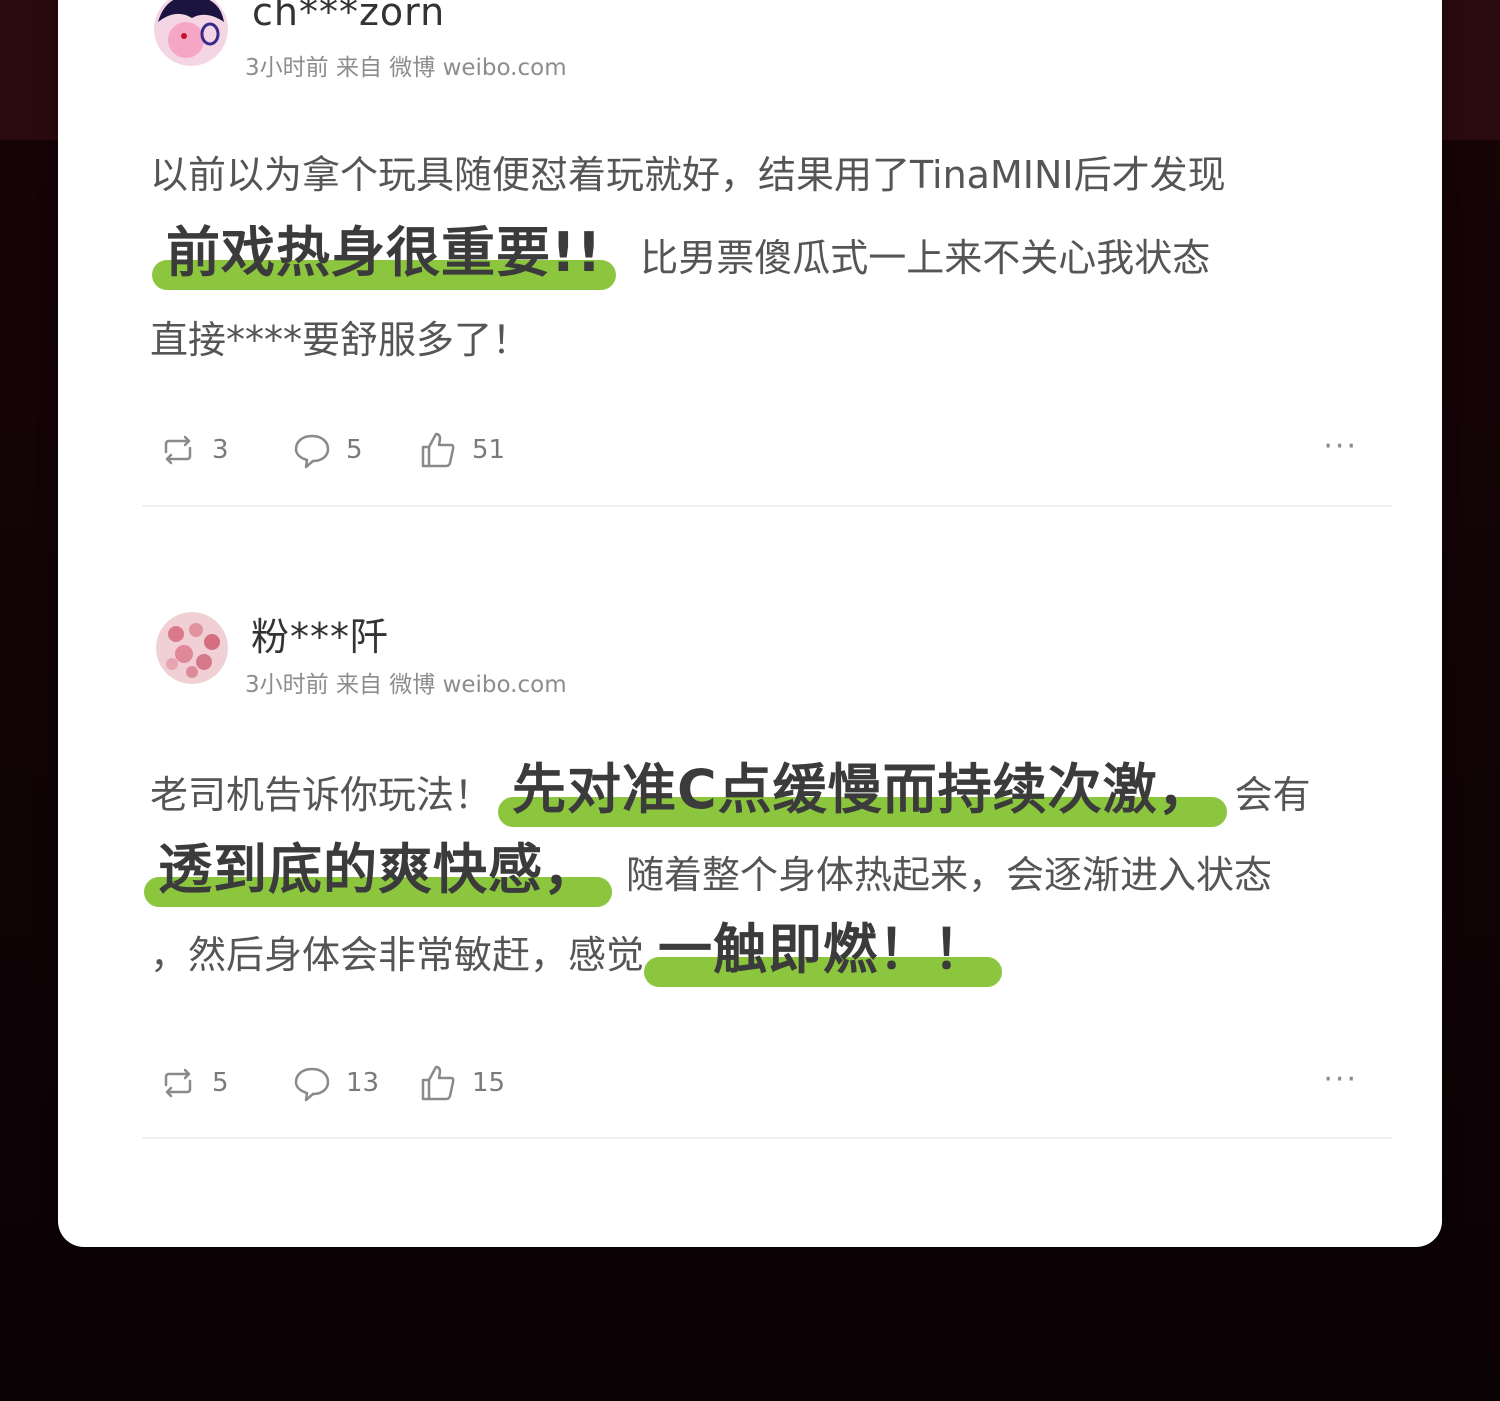 Image resolution: width=1500 pixels, height=1401 pixels. What do you see at coordinates (925, 258) in the screenshot?
I see `content-text: 比男票傻瓜式一上来不关心我状态` at bounding box center [925, 258].